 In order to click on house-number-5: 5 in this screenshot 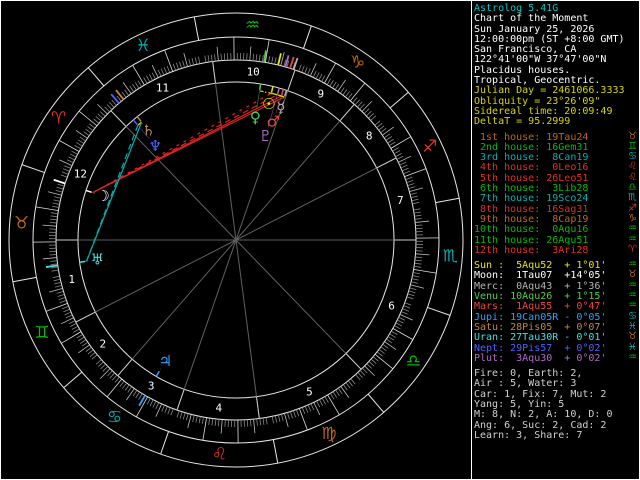, I will do `click(309, 392)`.